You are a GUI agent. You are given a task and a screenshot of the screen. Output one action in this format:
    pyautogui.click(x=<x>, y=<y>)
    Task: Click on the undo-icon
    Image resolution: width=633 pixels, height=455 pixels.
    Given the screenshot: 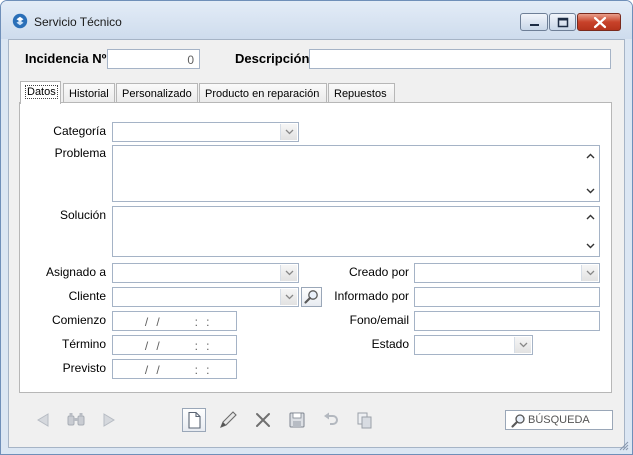 What is the action you would take?
    pyautogui.click(x=331, y=418)
    